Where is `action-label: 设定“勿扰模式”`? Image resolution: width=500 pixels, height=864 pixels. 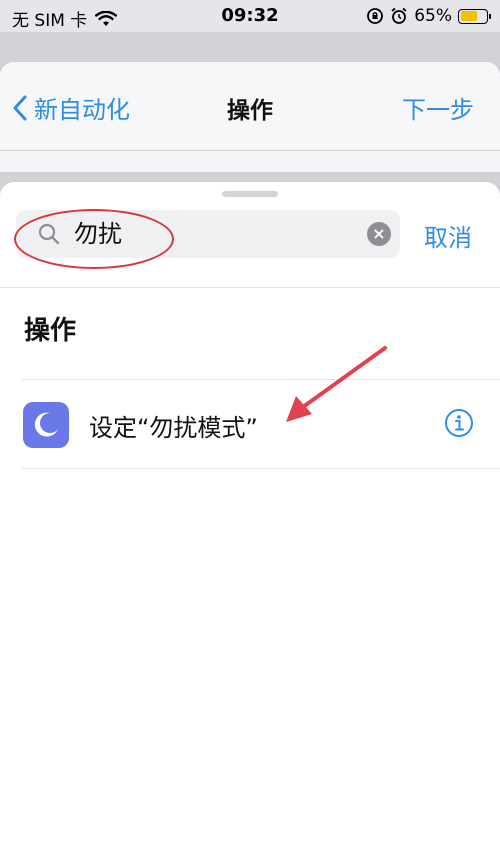
action-label: 设定“勿扰模式” is located at coordinates (173, 428).